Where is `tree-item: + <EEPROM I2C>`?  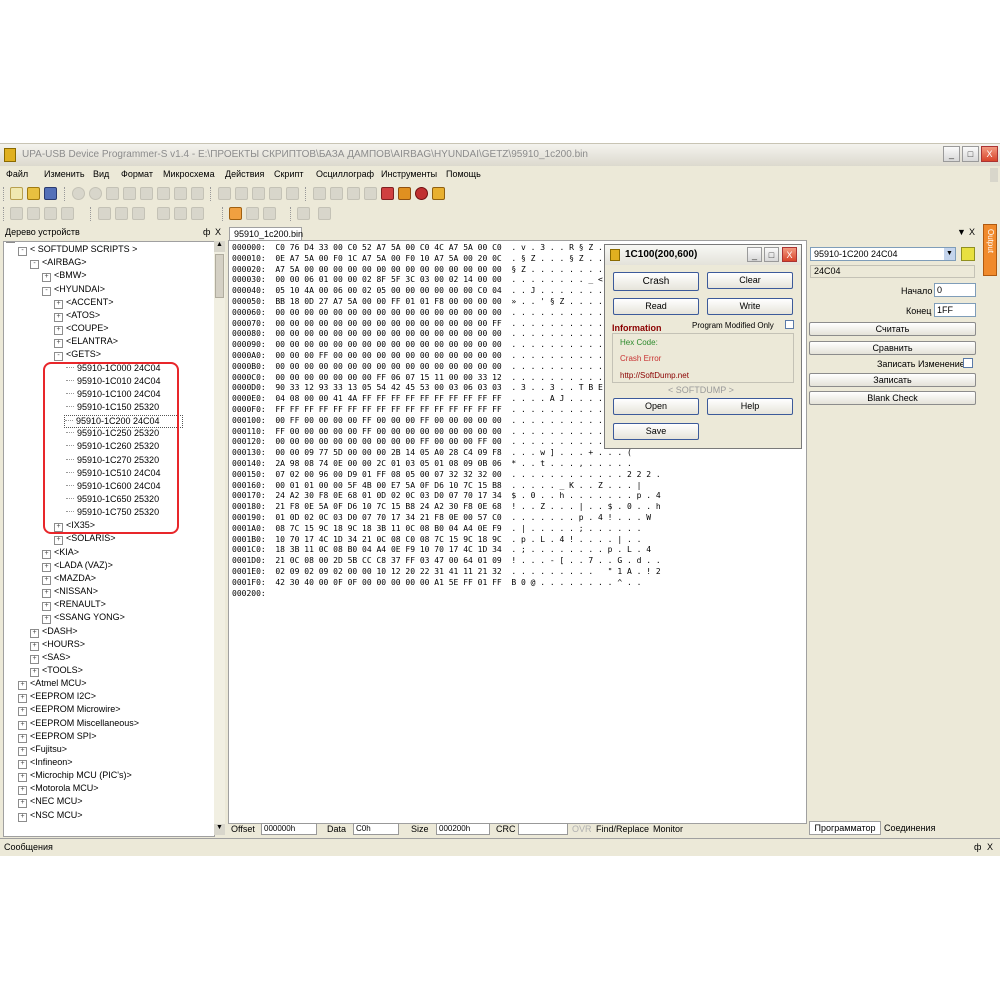
tree-item: + <EEPROM I2C> is located at coordinates (57, 697).